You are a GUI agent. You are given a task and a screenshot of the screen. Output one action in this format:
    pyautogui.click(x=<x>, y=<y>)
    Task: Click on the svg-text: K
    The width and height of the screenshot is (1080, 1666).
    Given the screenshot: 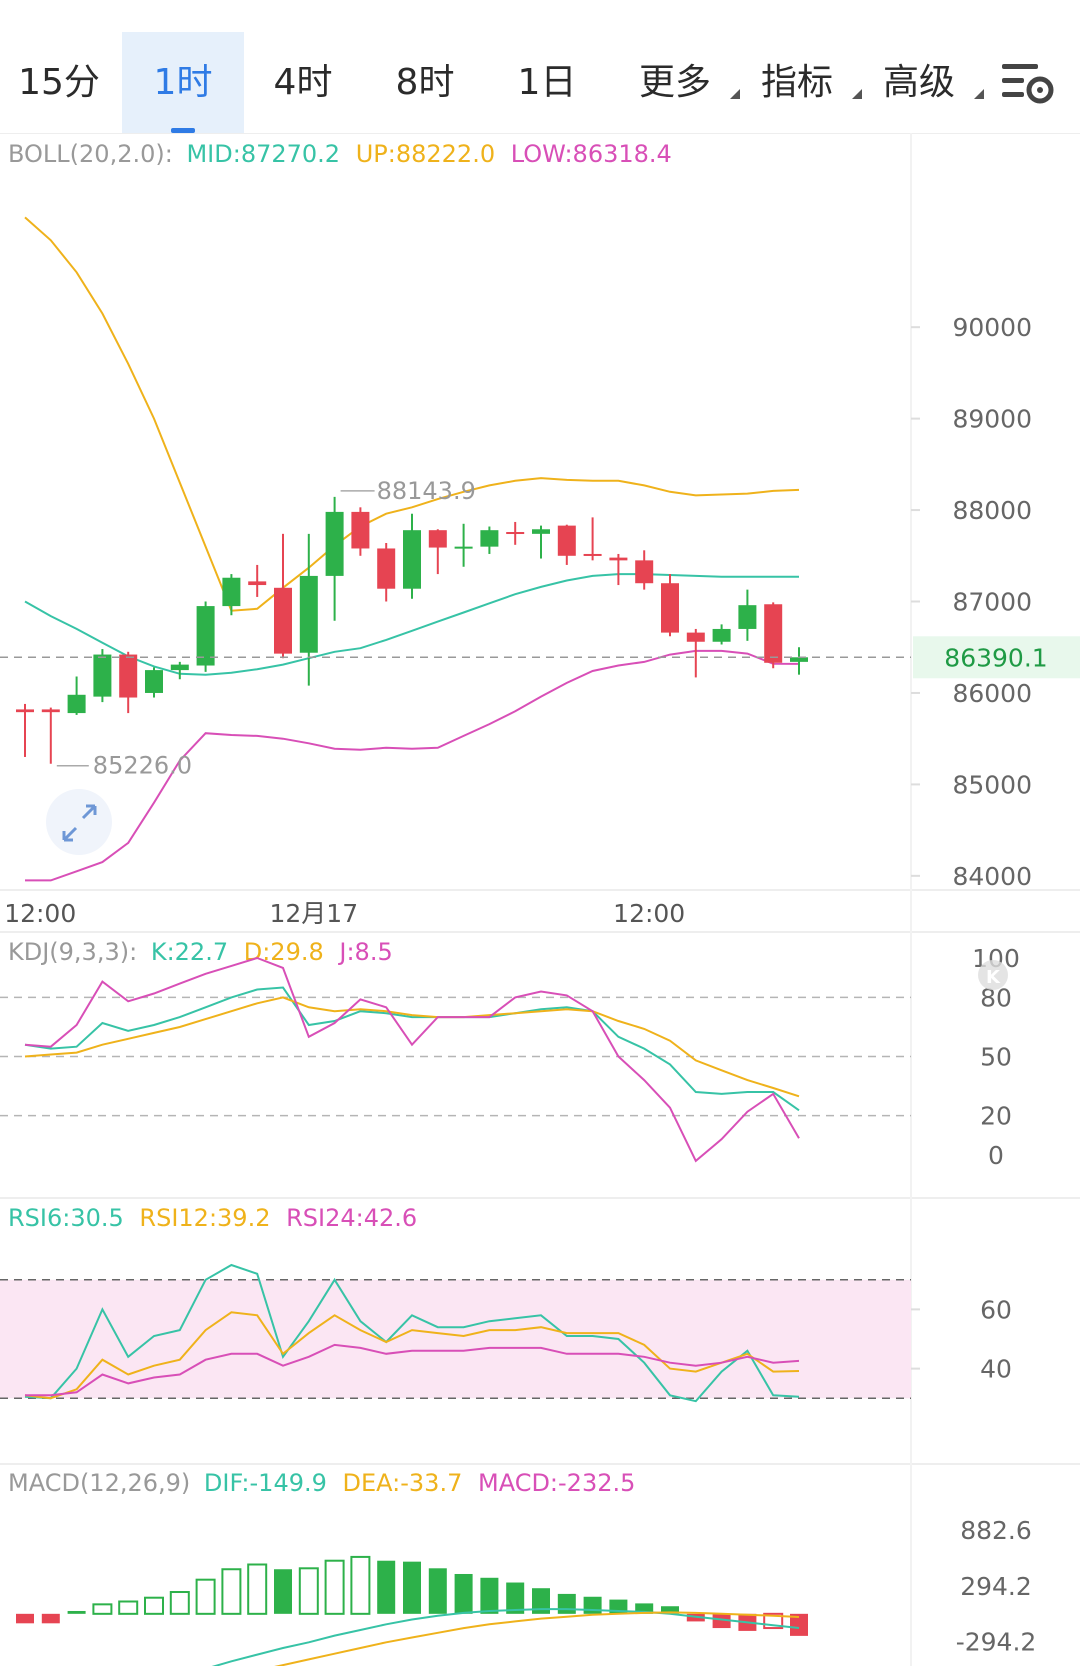 What is the action you would take?
    pyautogui.click(x=993, y=977)
    